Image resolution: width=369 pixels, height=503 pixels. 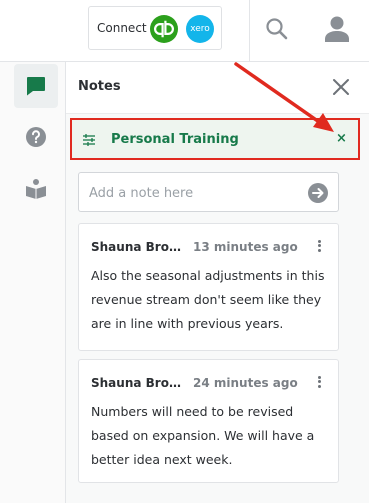 What do you see at coordinates (194, 193) in the screenshot?
I see `note-input` at bounding box center [194, 193].